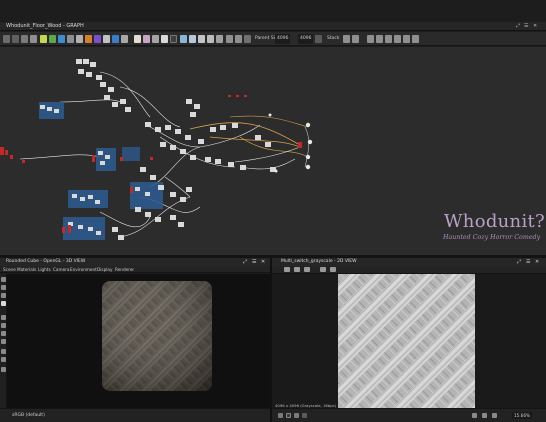 This screenshot has height=422, width=546. What do you see at coordinates (306, 39) in the screenshot?
I see `size-dropdown: 4096` at bounding box center [306, 39].